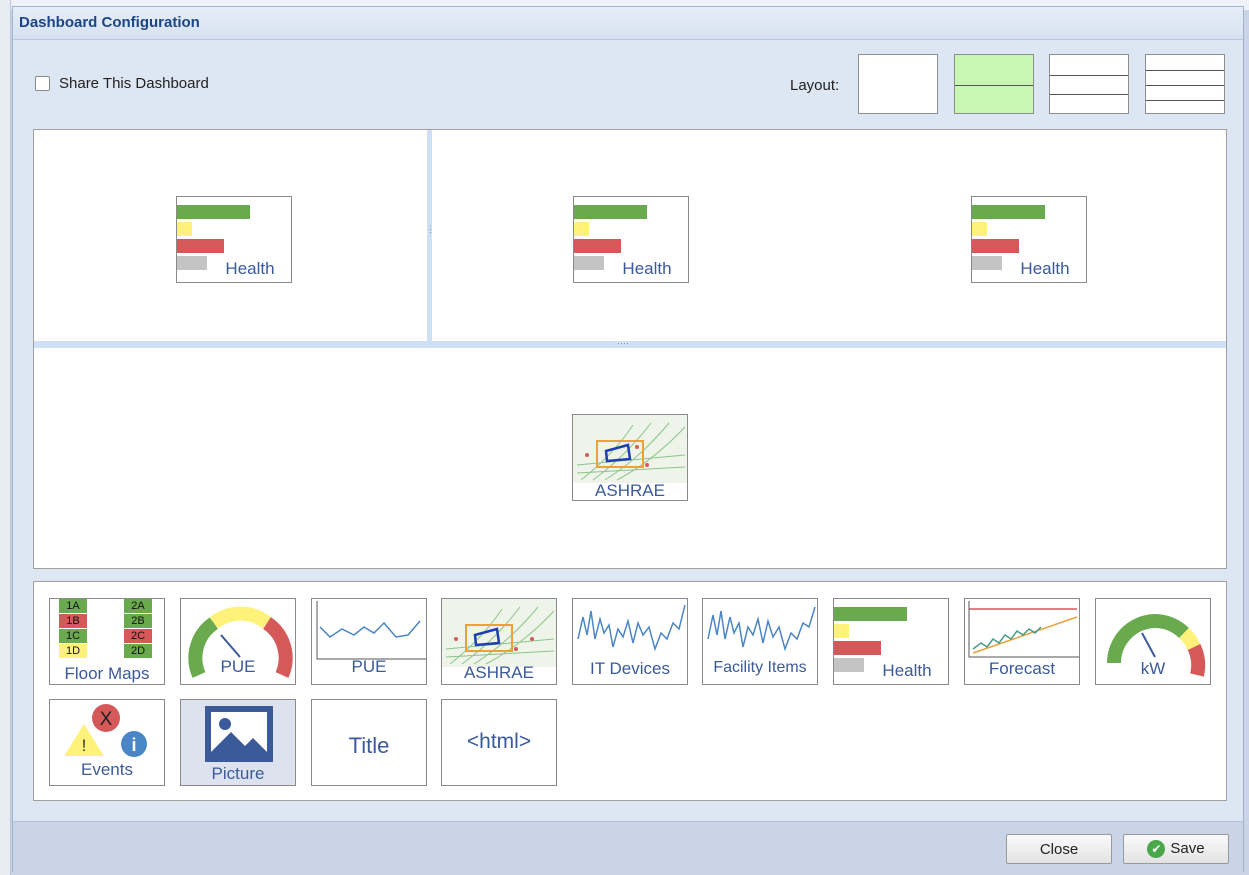  I want to click on widget-label: Title, so click(369, 745).